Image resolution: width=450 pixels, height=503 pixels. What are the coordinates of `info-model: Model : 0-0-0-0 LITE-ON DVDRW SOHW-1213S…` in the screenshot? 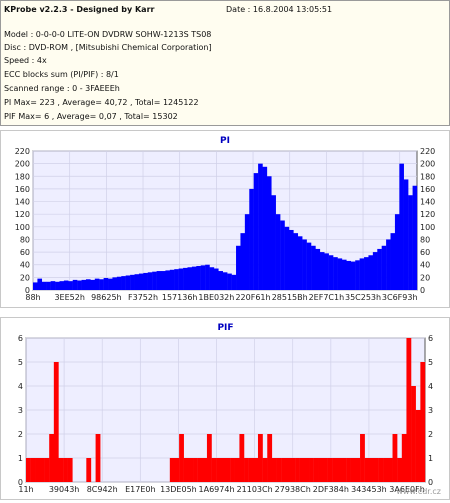 It's located at (108, 34).